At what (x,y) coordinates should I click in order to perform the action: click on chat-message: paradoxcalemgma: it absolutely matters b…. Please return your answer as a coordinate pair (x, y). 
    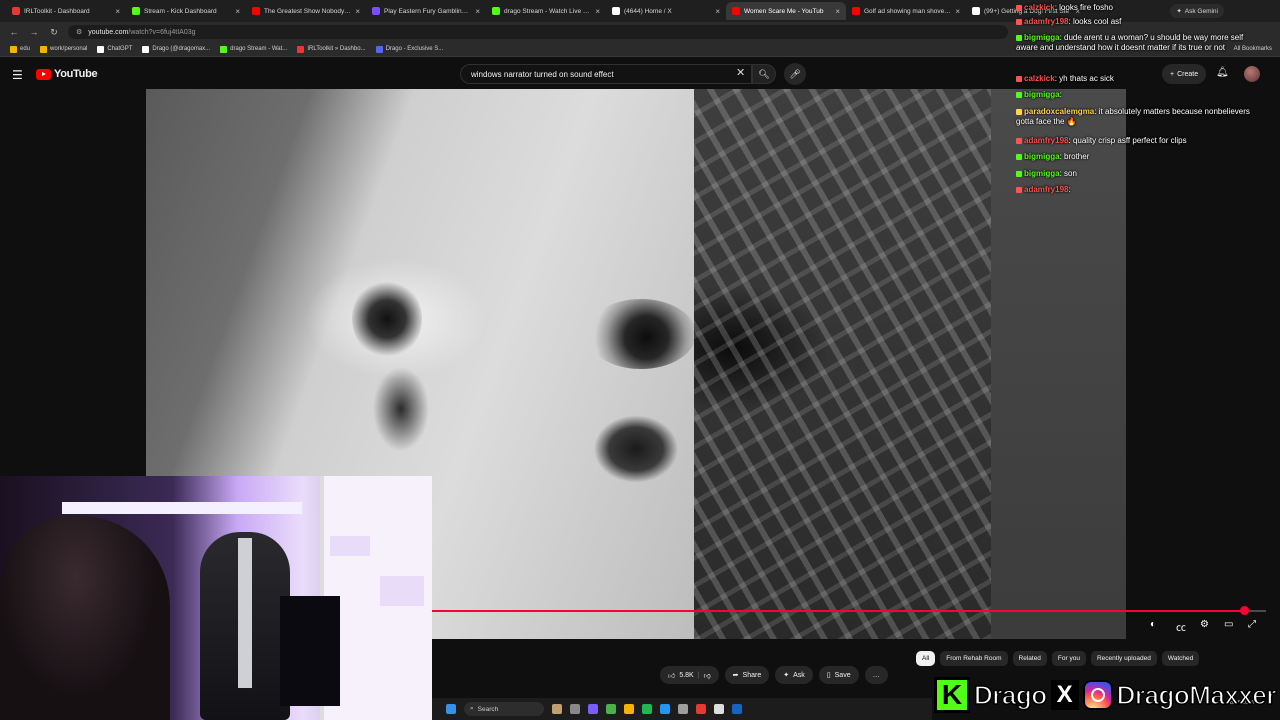
    Looking at the image, I should click on (1139, 116).